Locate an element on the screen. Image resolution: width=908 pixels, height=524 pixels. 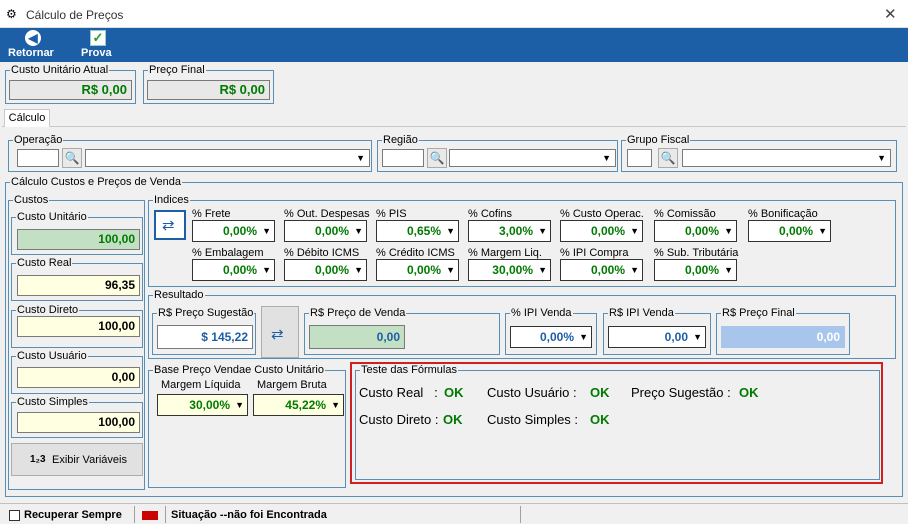
fiscal-group-label: Grupo Fiscal is located at coordinates (658, 140).